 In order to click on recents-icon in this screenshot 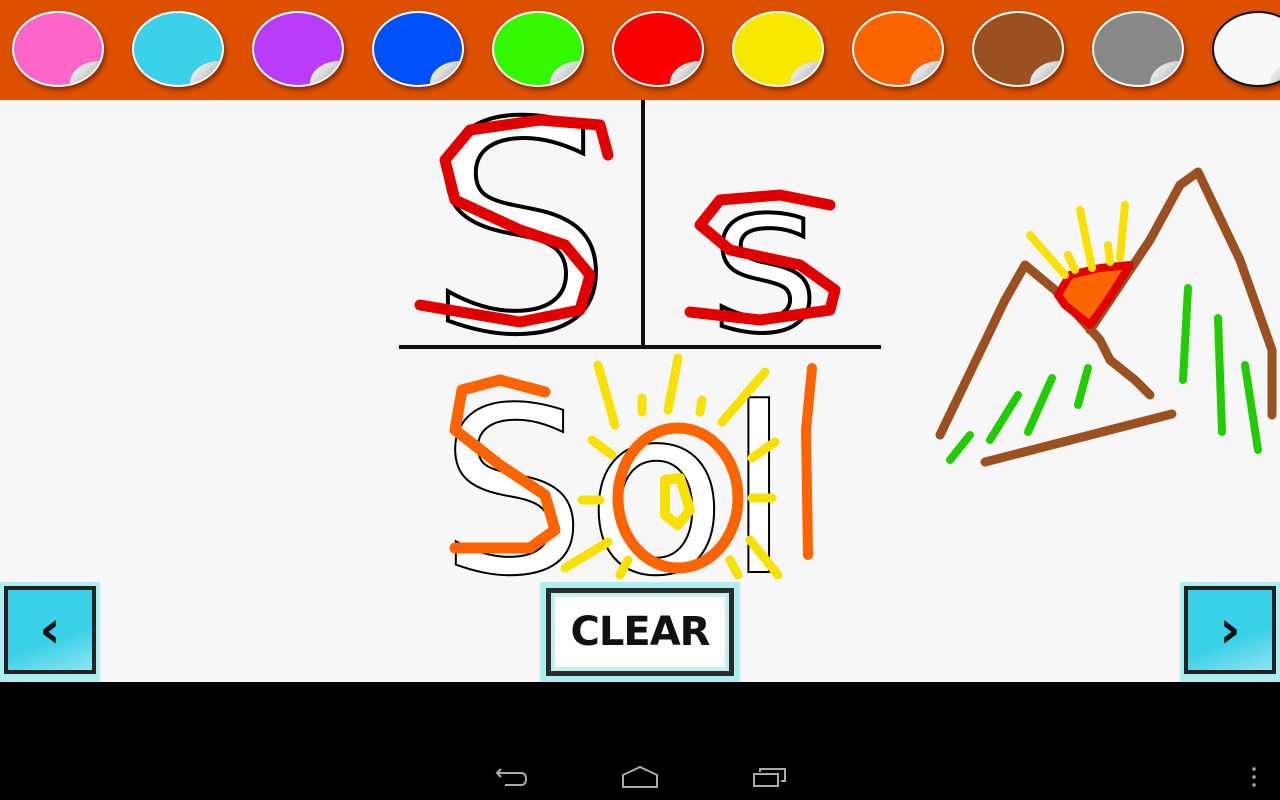, I will do `click(770, 777)`.